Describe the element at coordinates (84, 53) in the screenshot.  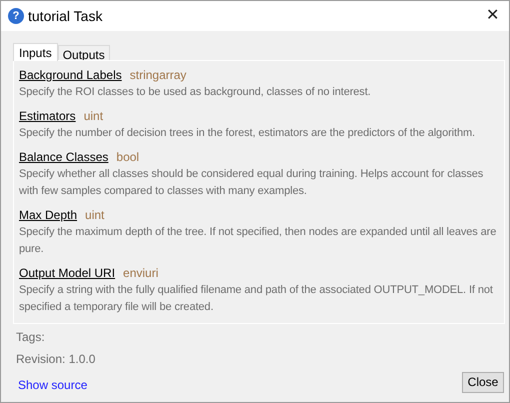
I see `tab: Outputs` at that location.